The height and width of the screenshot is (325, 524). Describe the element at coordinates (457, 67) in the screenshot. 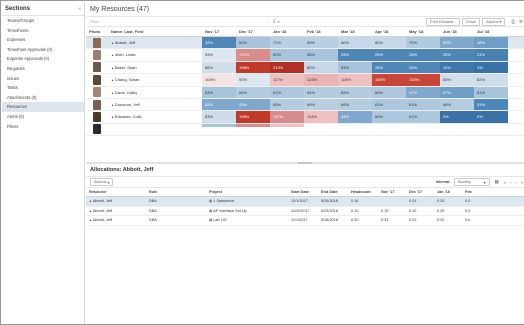

I see `demand-cell: 11%` at that location.